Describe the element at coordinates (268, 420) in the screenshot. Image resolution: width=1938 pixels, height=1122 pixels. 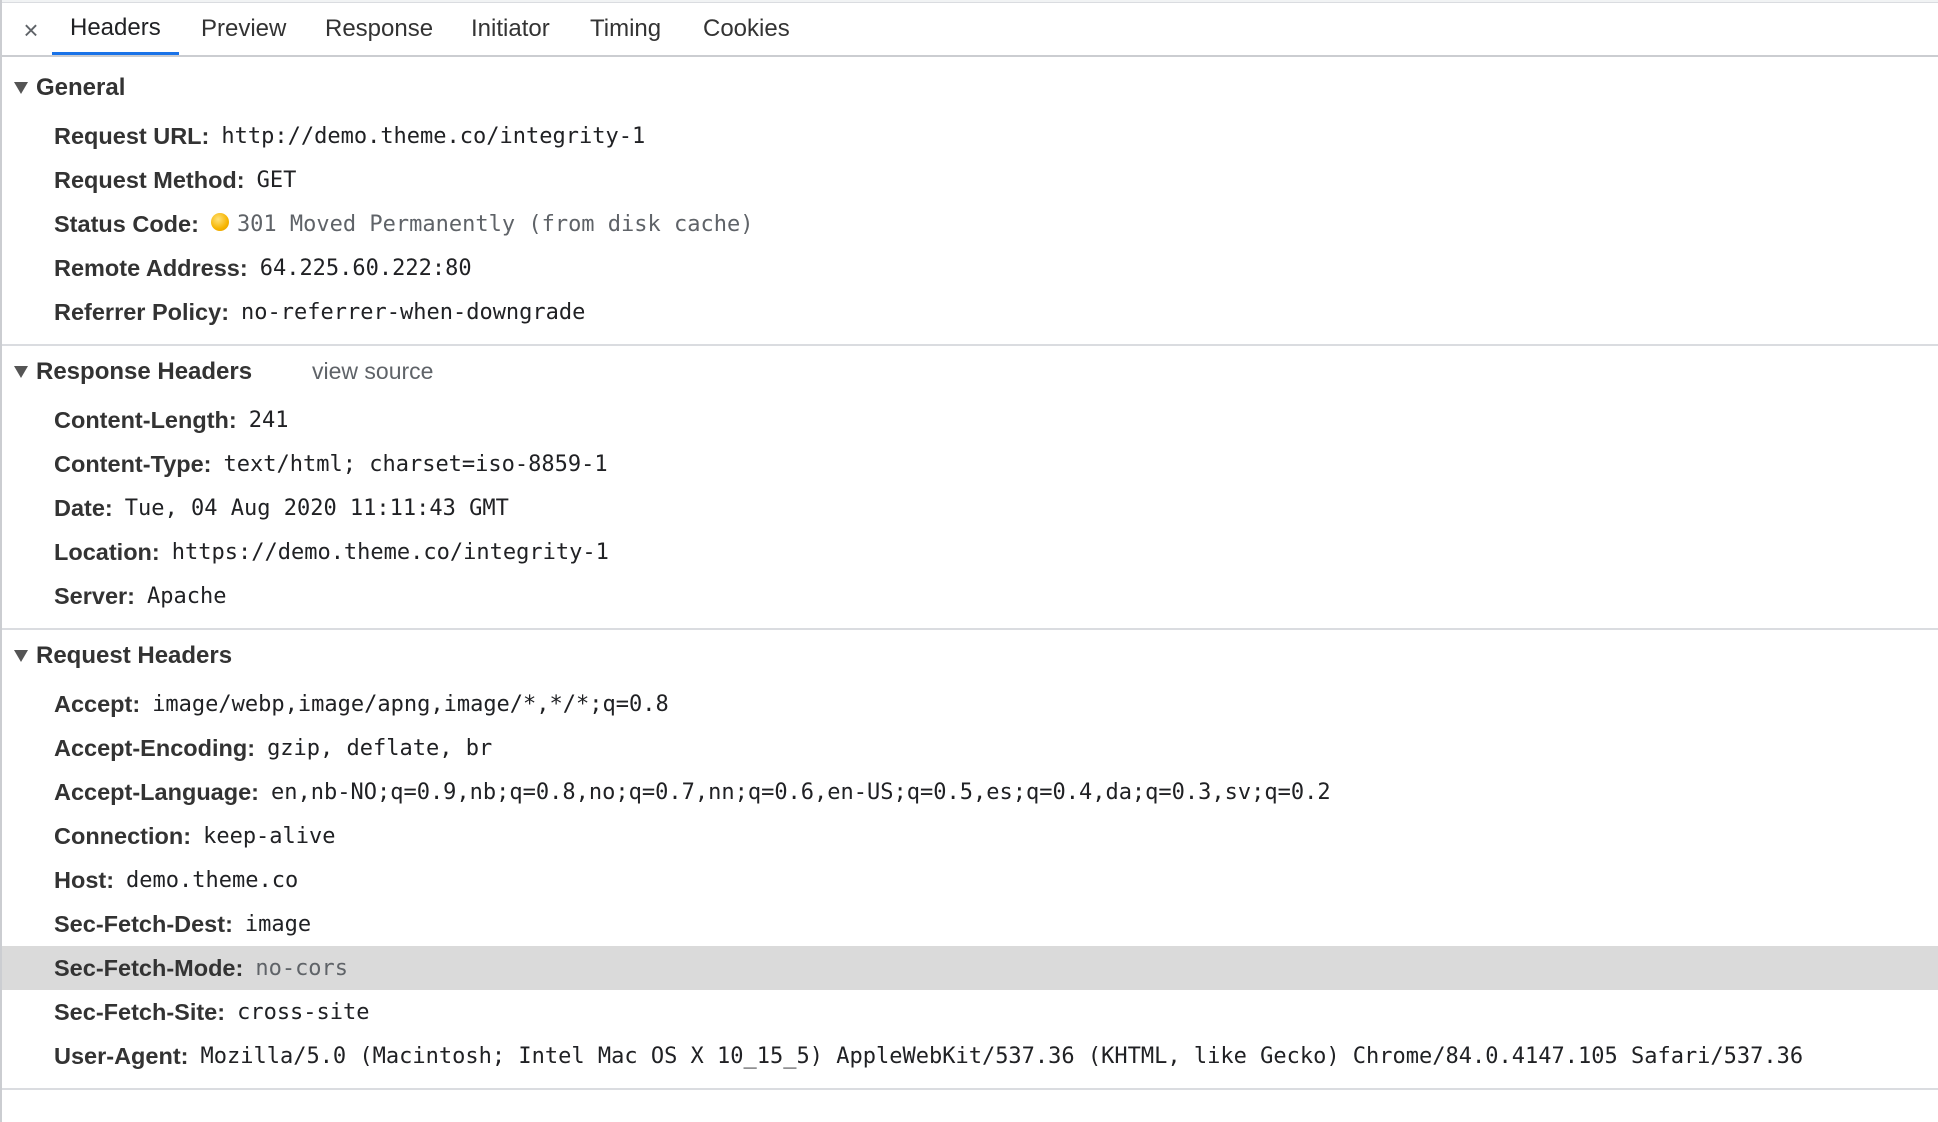
I see `header-value: 241` at that location.